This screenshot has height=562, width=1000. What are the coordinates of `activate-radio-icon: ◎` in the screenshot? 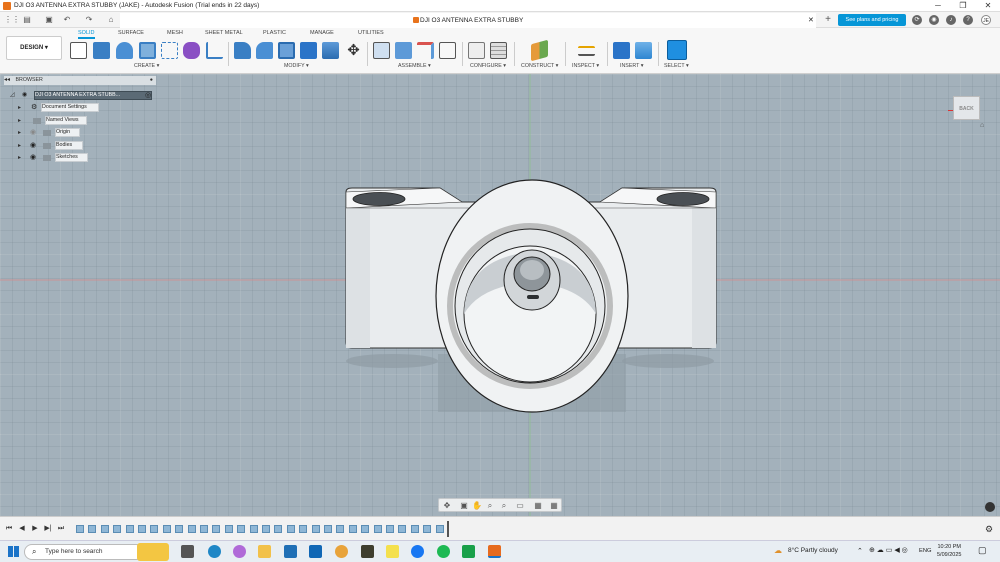 It's located at (148, 95).